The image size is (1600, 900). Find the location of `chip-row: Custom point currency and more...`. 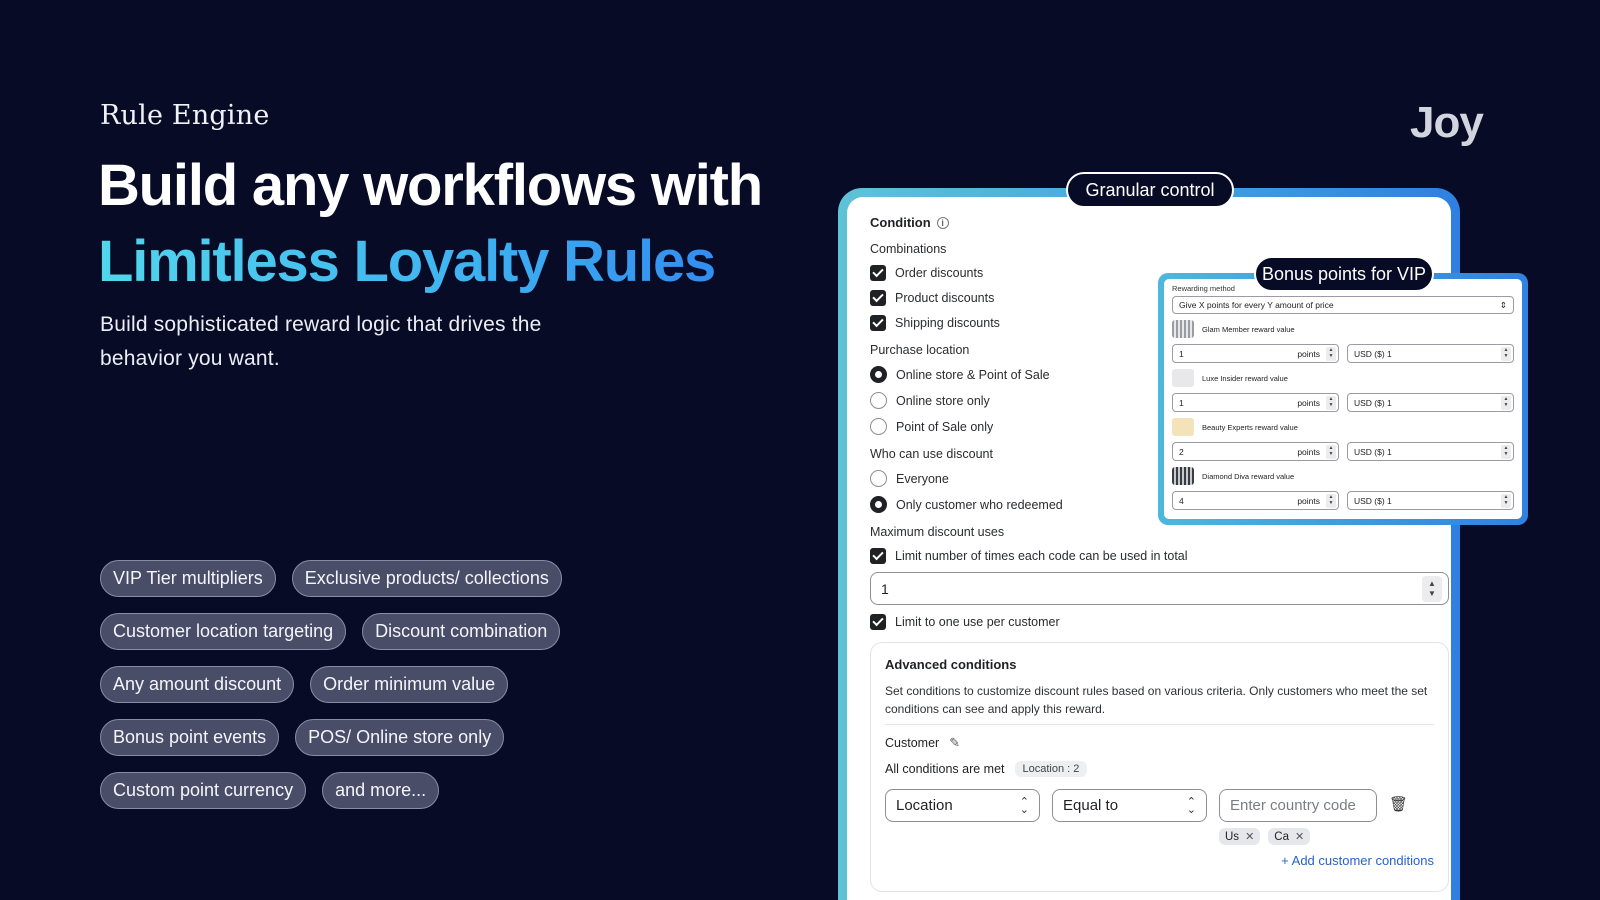

chip-row: Custom point currency and more... is located at coordinates (360, 790).